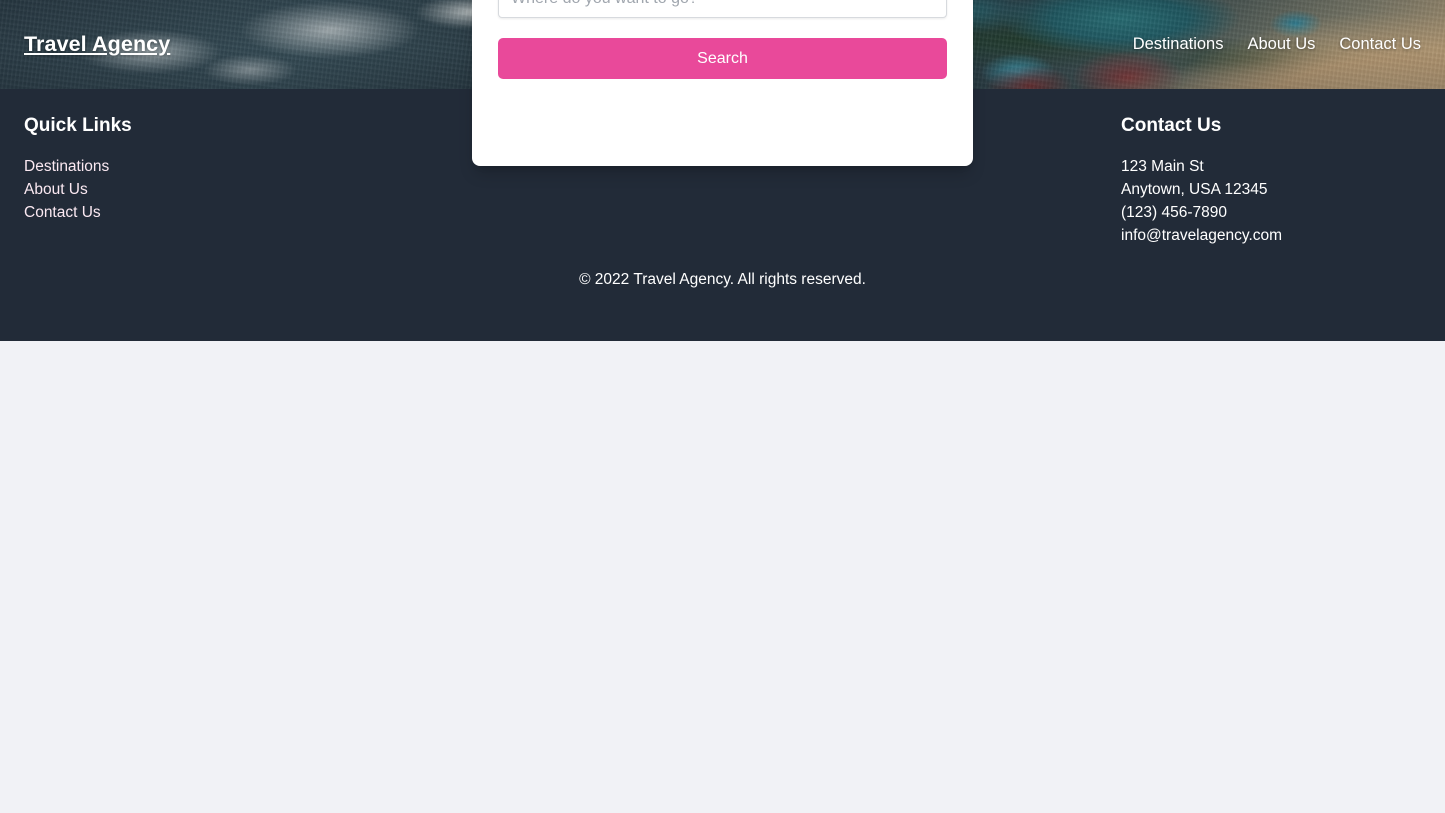 The width and height of the screenshot is (1445, 813). I want to click on search-input, so click(722, 9).